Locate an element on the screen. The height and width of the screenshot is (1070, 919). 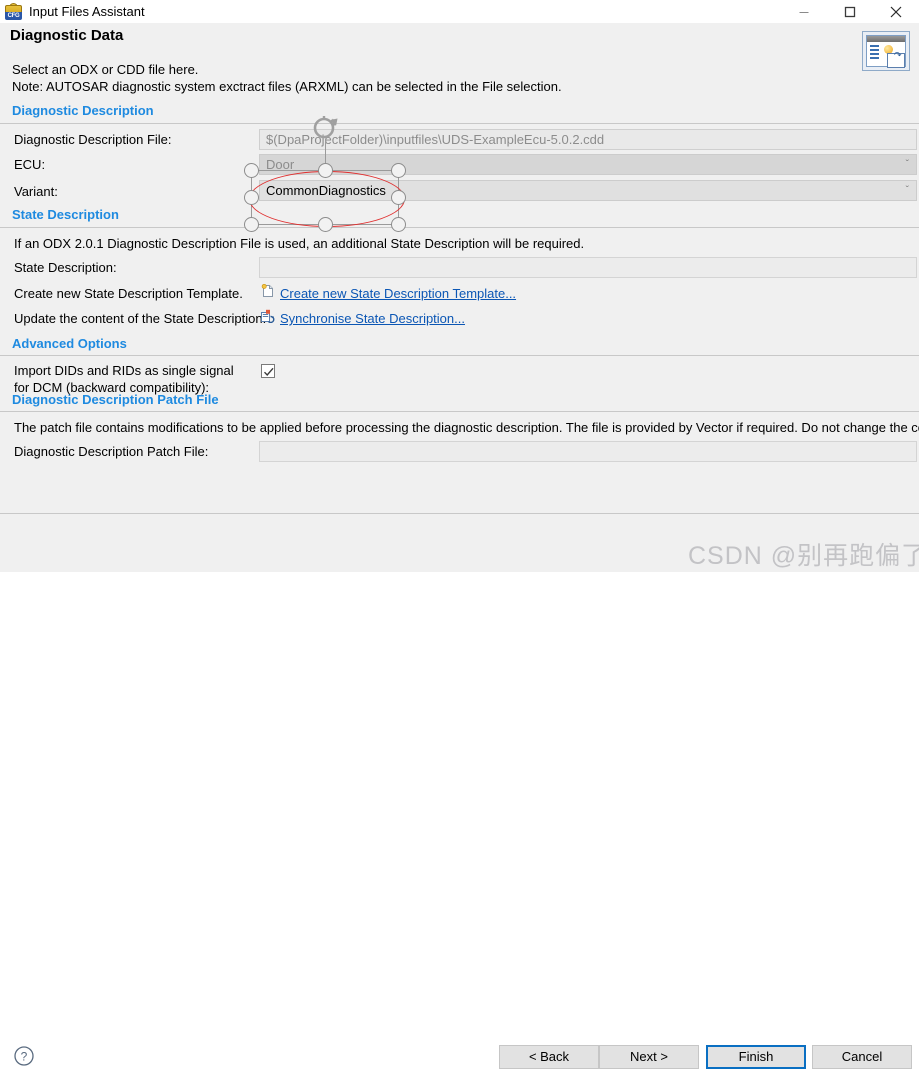
page-title: Diagnostic Data is located at coordinates (67, 35).